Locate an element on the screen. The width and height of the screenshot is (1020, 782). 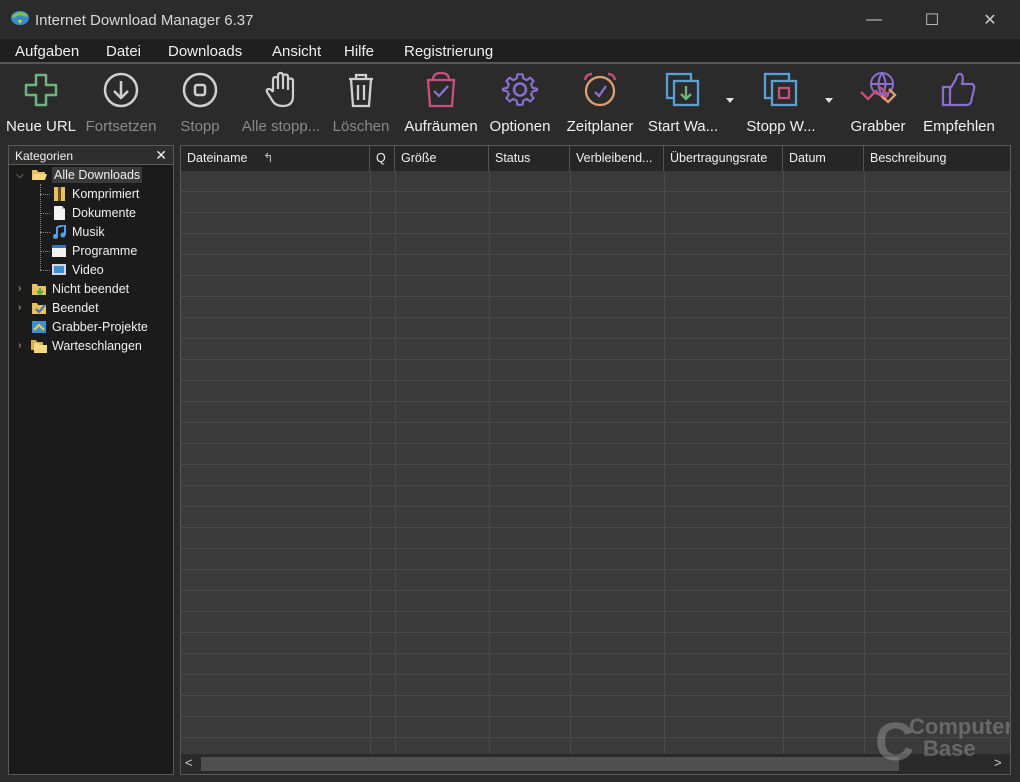
tree-item-compressed: Komprimiert is located at coordinates (95, 193).